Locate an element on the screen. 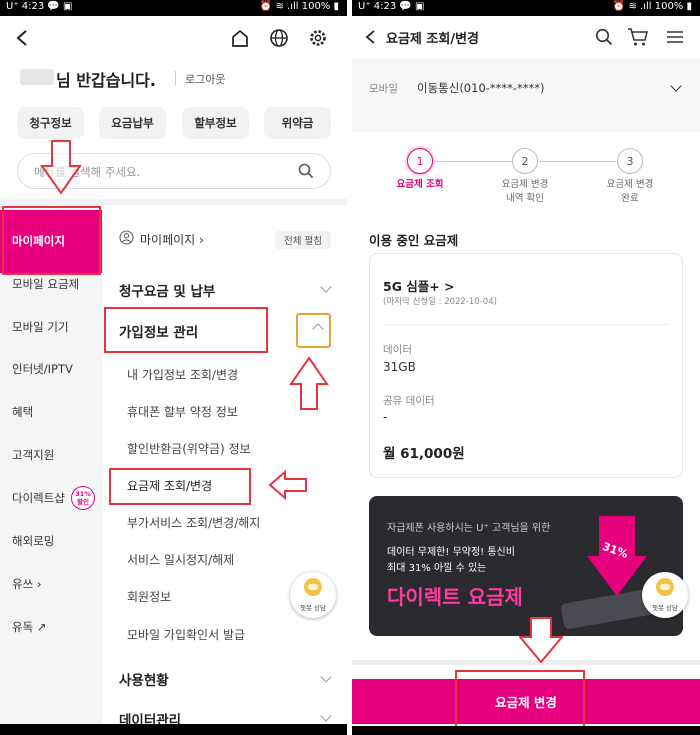 The image size is (700, 735). sidebar-item-support: 고객지원 is located at coordinates (33, 455).